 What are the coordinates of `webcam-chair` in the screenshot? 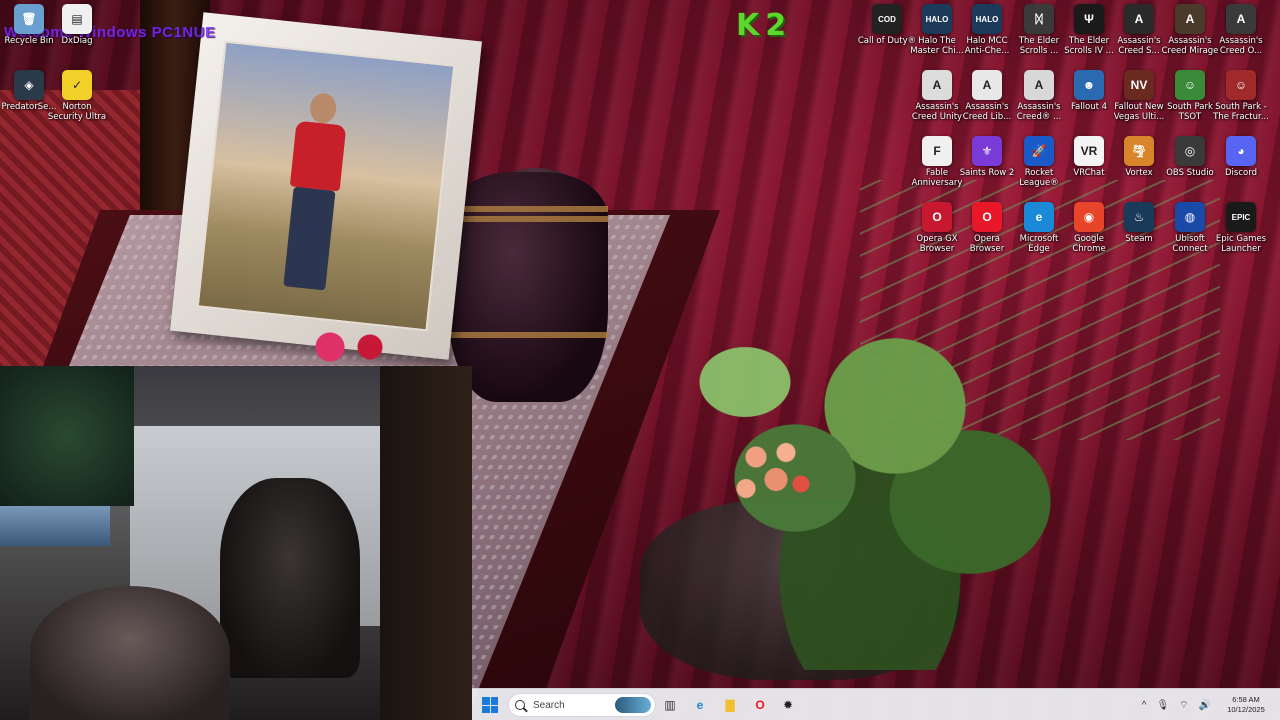 It's located at (290, 578).